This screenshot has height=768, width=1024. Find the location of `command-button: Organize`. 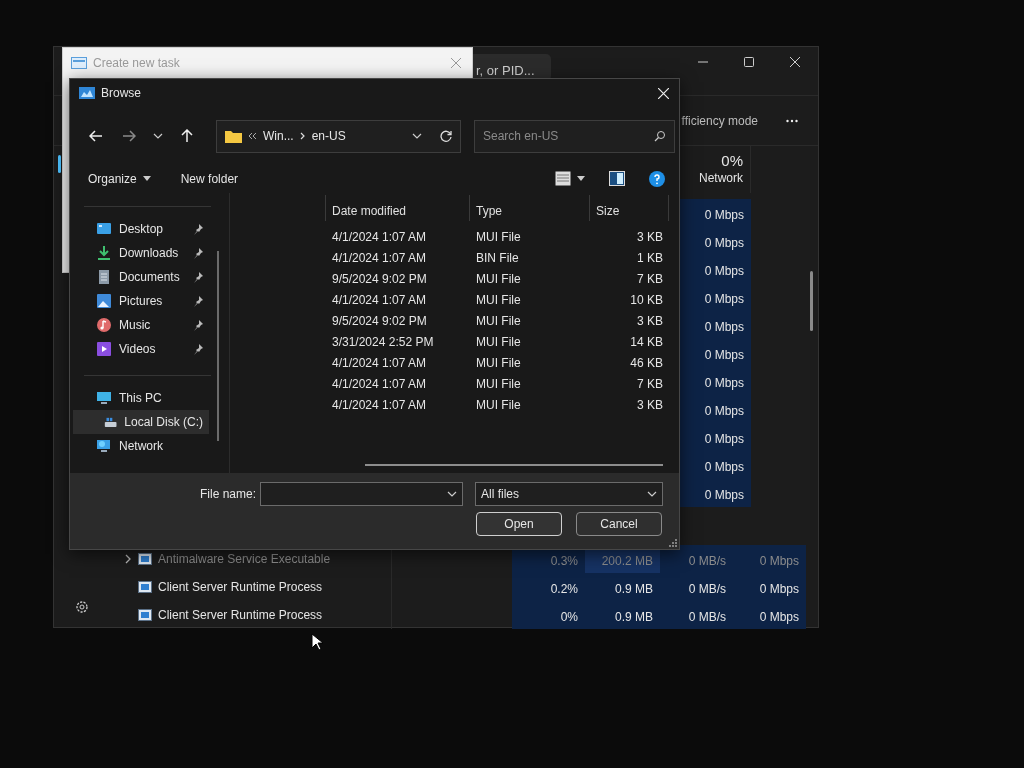

command-button: Organize is located at coordinates (119, 178).